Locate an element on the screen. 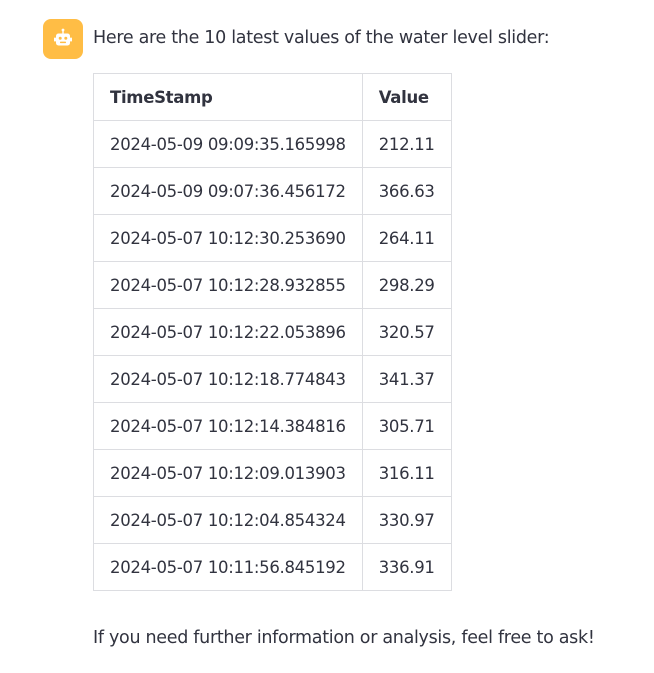  value-cell: 298.29 is located at coordinates (406, 285).